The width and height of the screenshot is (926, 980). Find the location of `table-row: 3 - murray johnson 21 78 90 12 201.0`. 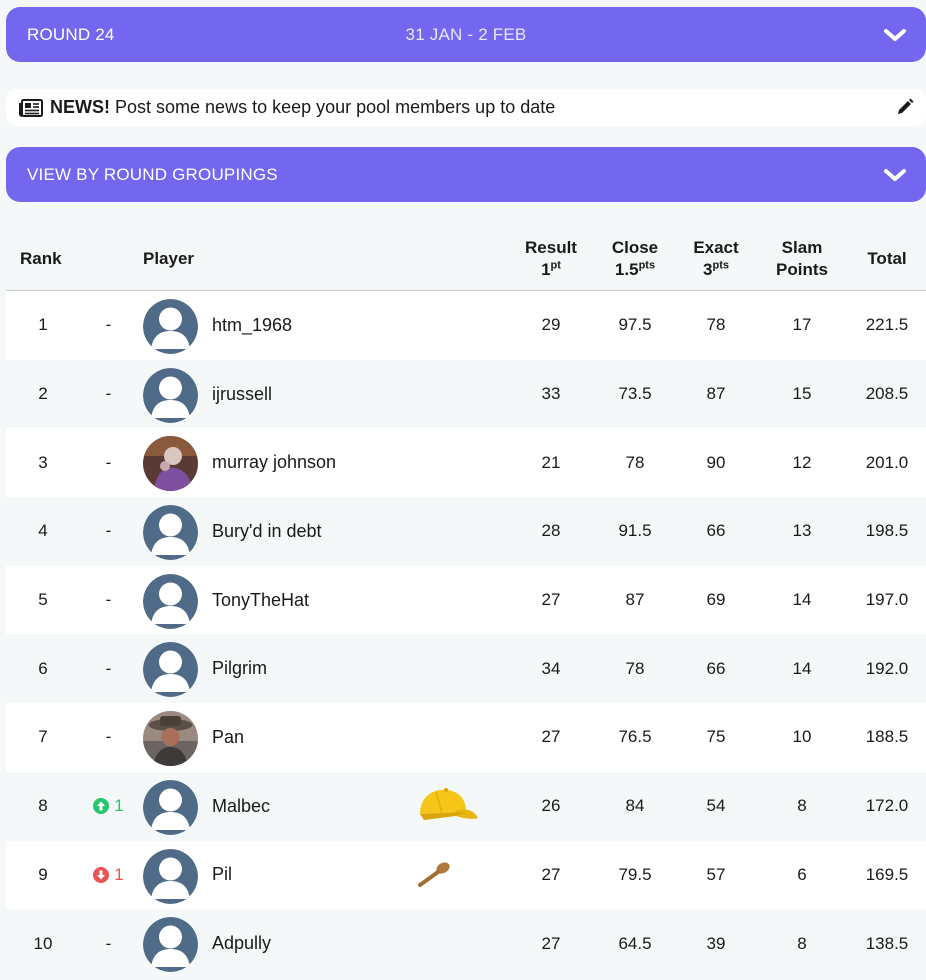

table-row: 3 - murray johnson 21 78 90 12 201.0 is located at coordinates (466, 463).